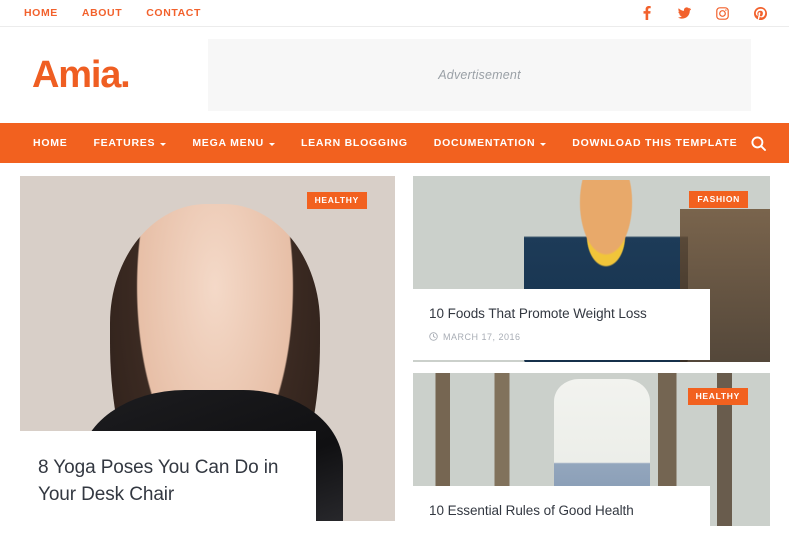 The width and height of the screenshot is (789, 553). I want to click on post-title: 10 Essential Rules of Good Health, so click(561, 511).